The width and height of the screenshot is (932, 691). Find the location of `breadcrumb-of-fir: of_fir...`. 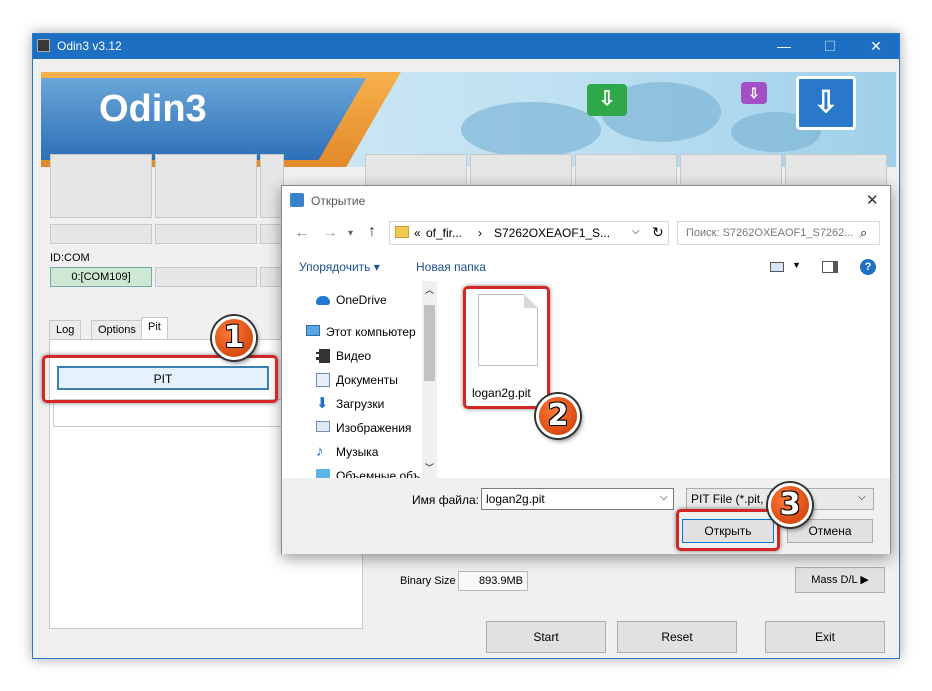

breadcrumb-of-fir: of_fir... is located at coordinates (444, 233).